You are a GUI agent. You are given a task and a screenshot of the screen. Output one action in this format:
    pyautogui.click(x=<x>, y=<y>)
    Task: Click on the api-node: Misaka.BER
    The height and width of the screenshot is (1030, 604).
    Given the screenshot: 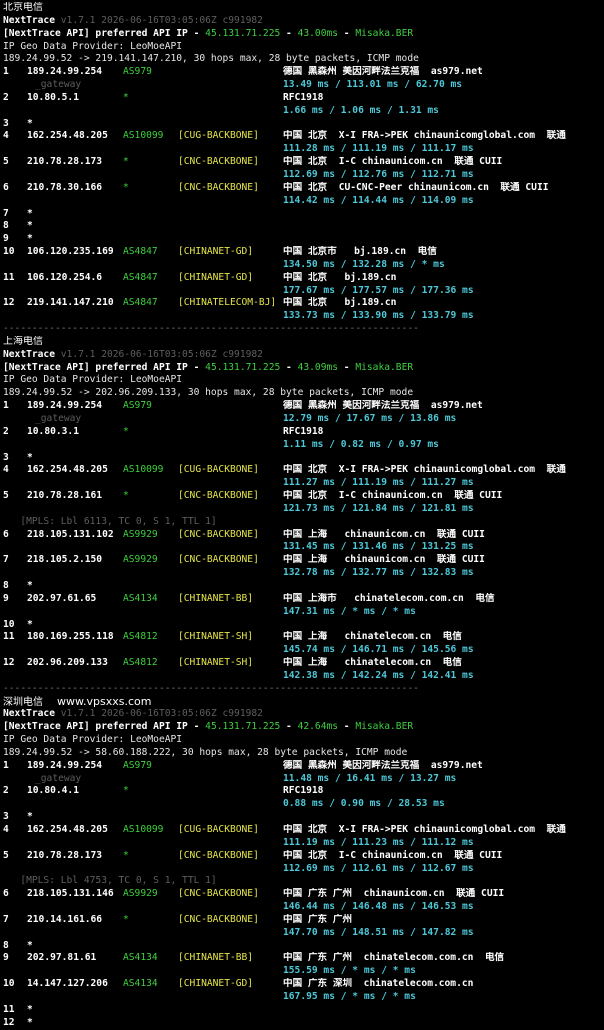 What is the action you would take?
    pyautogui.click(x=384, y=727)
    